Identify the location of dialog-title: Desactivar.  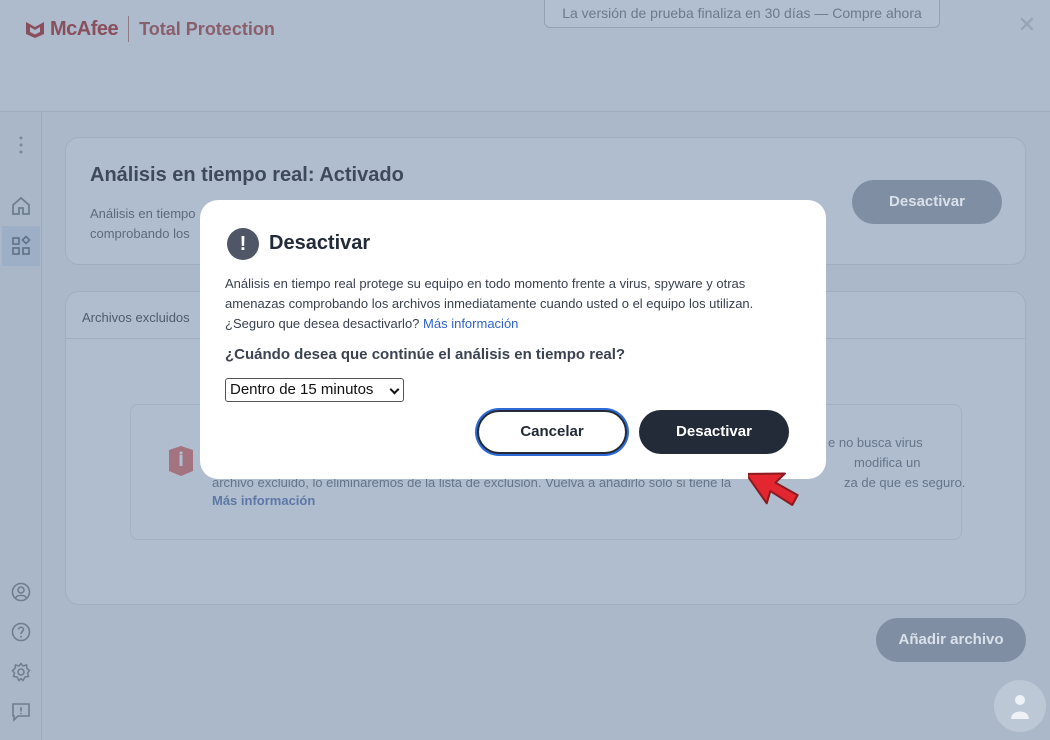
(320, 243).